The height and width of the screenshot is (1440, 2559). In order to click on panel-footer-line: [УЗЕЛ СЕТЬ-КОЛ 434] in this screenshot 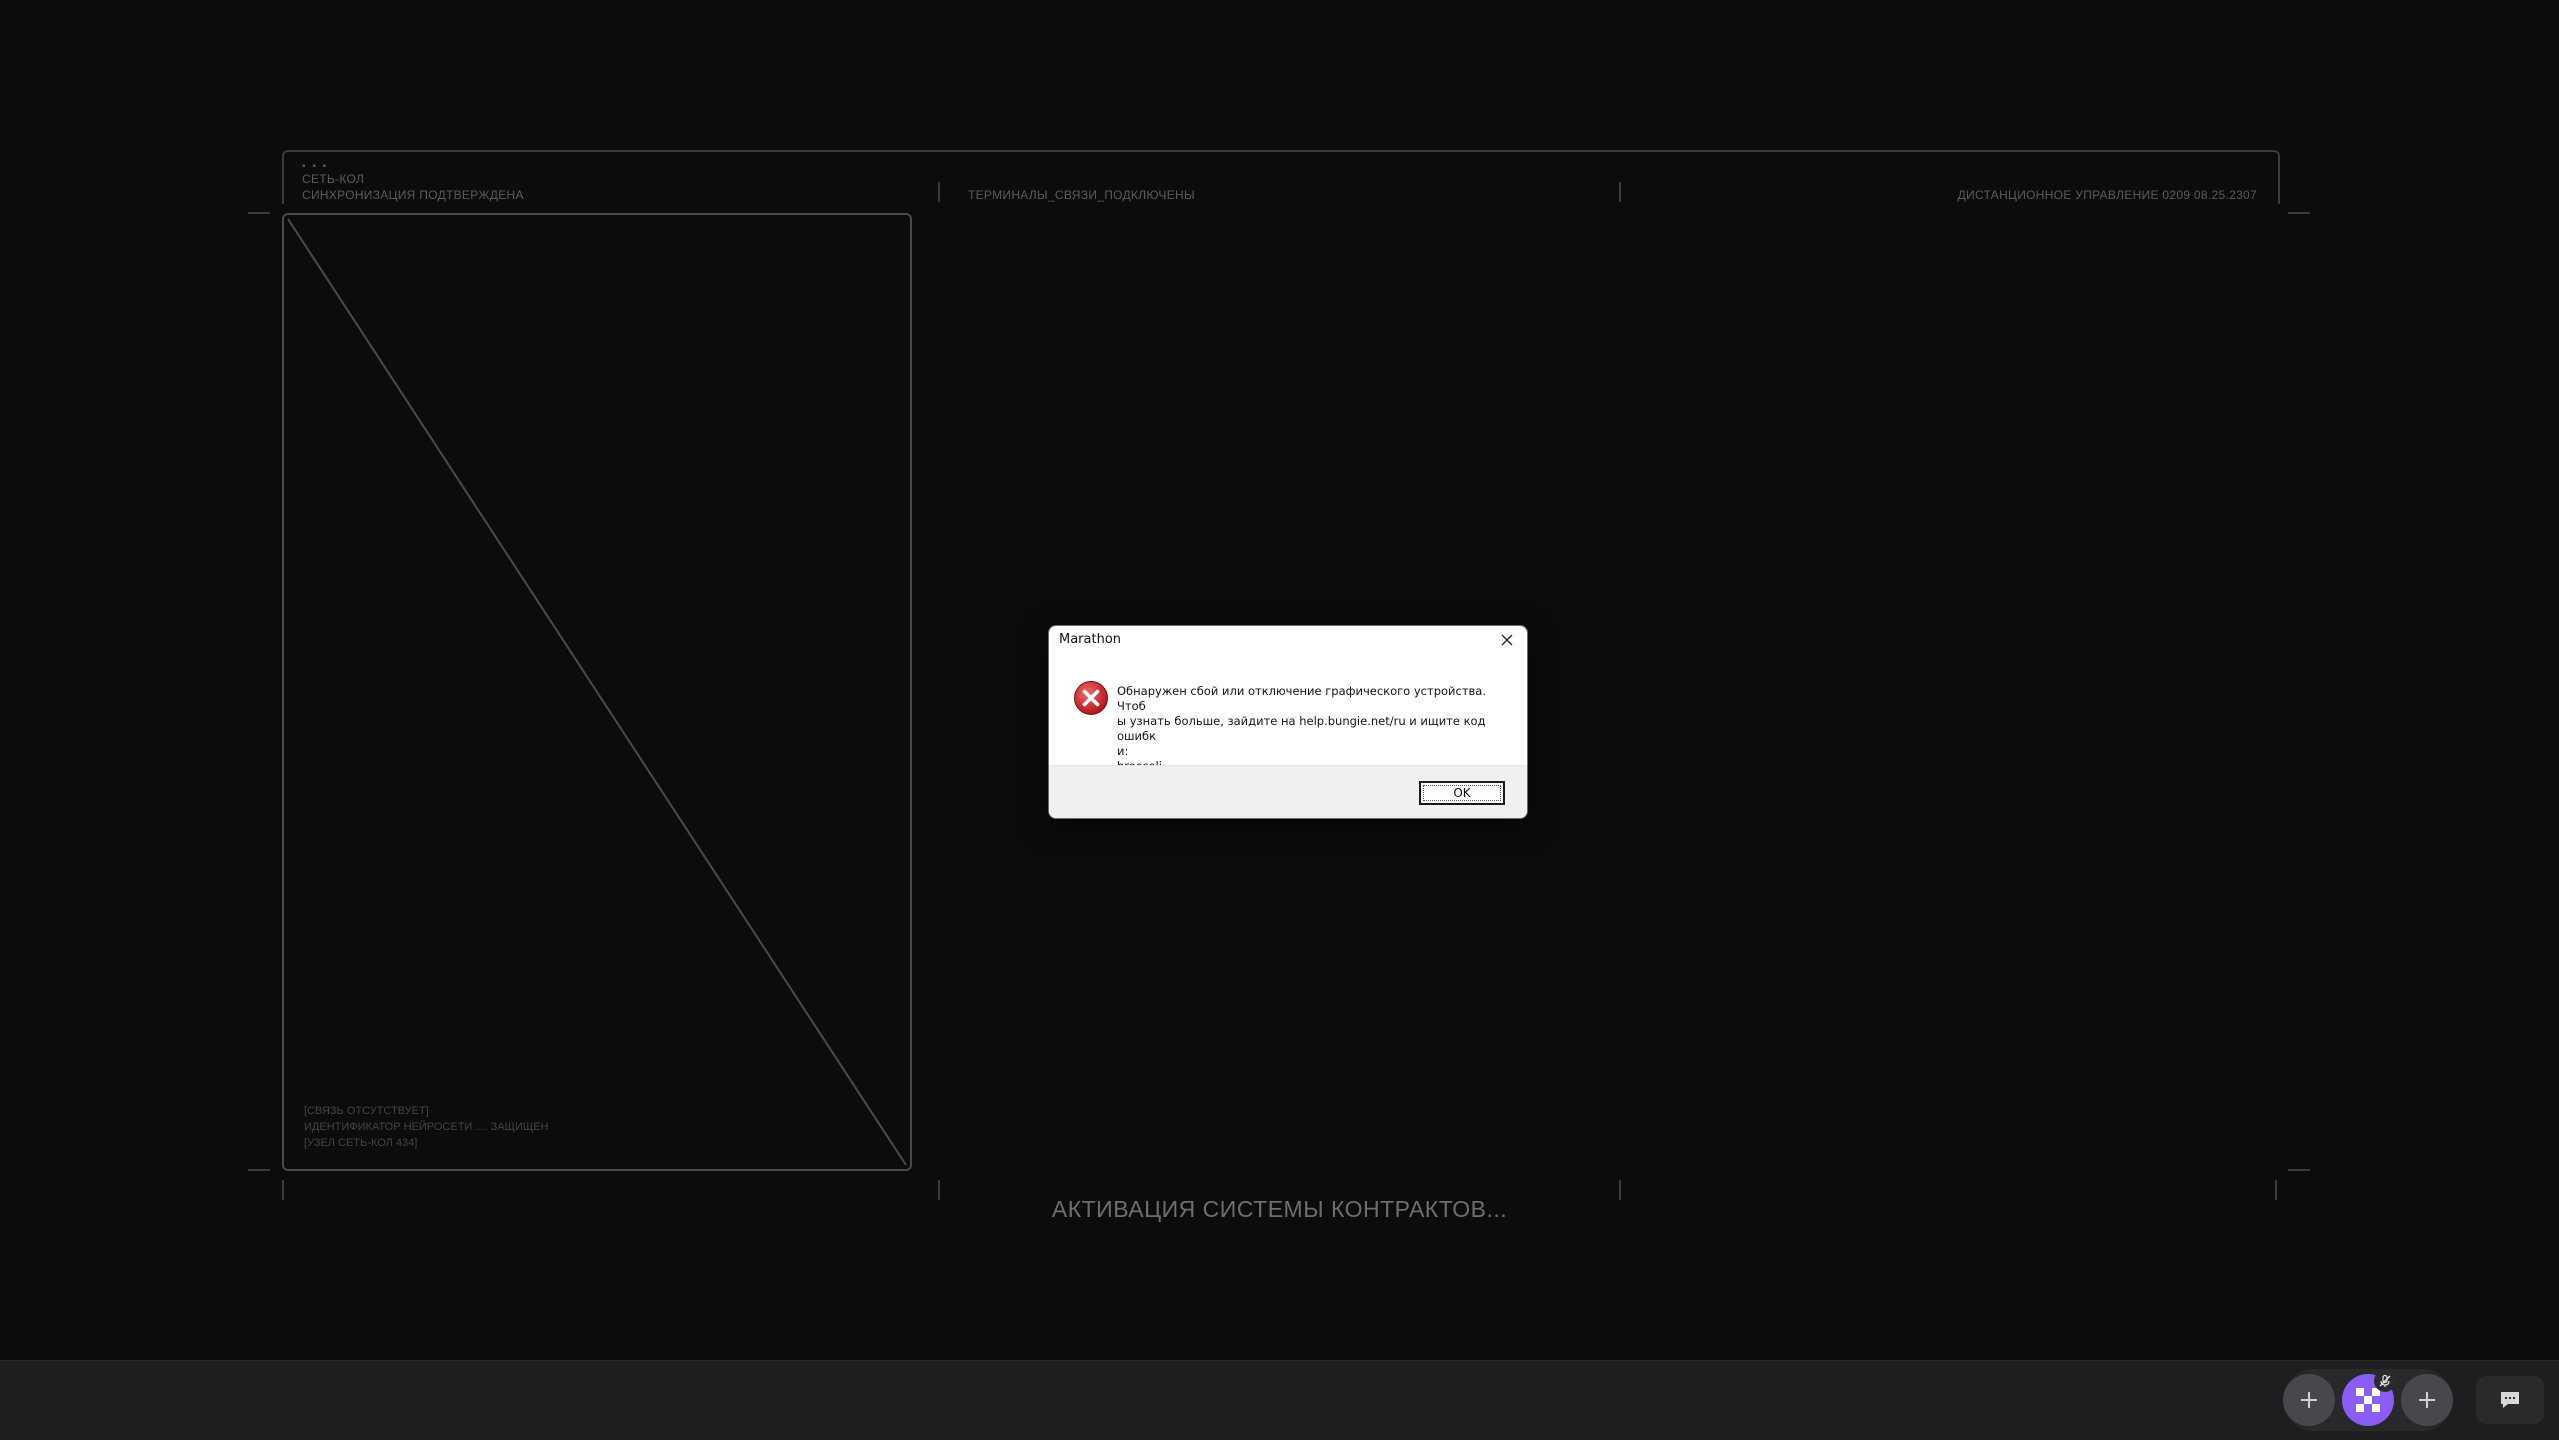, I will do `click(361, 1143)`.